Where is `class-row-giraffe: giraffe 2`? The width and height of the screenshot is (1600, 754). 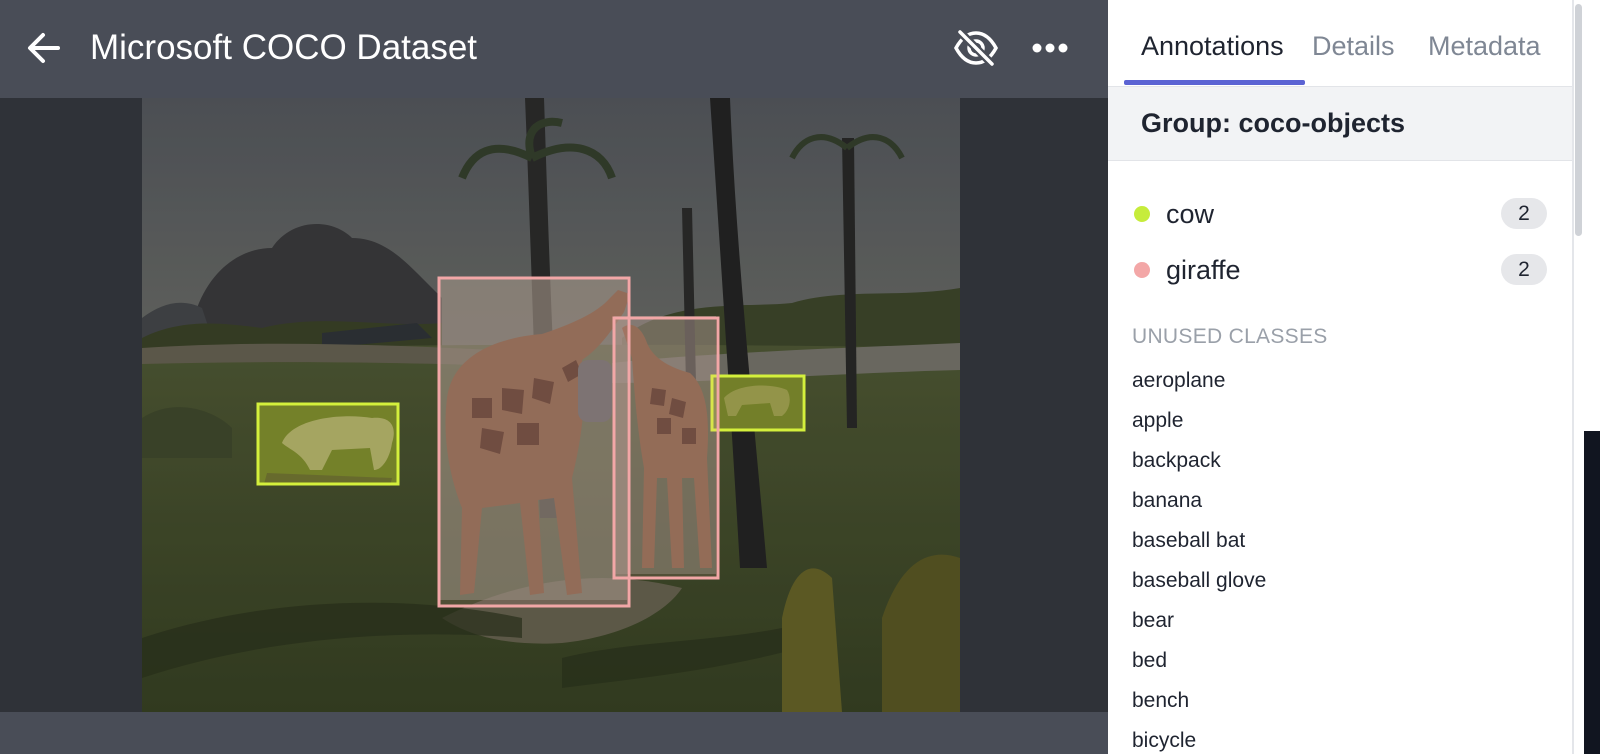 class-row-giraffe: giraffe 2 is located at coordinates (1340, 270).